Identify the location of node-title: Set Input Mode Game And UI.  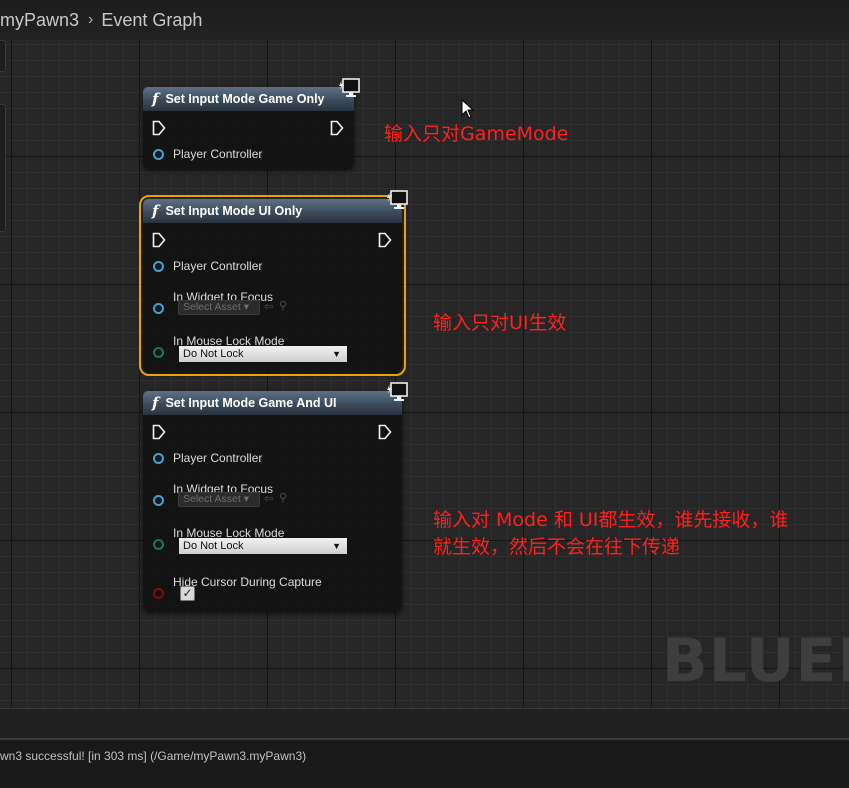
(251, 403).